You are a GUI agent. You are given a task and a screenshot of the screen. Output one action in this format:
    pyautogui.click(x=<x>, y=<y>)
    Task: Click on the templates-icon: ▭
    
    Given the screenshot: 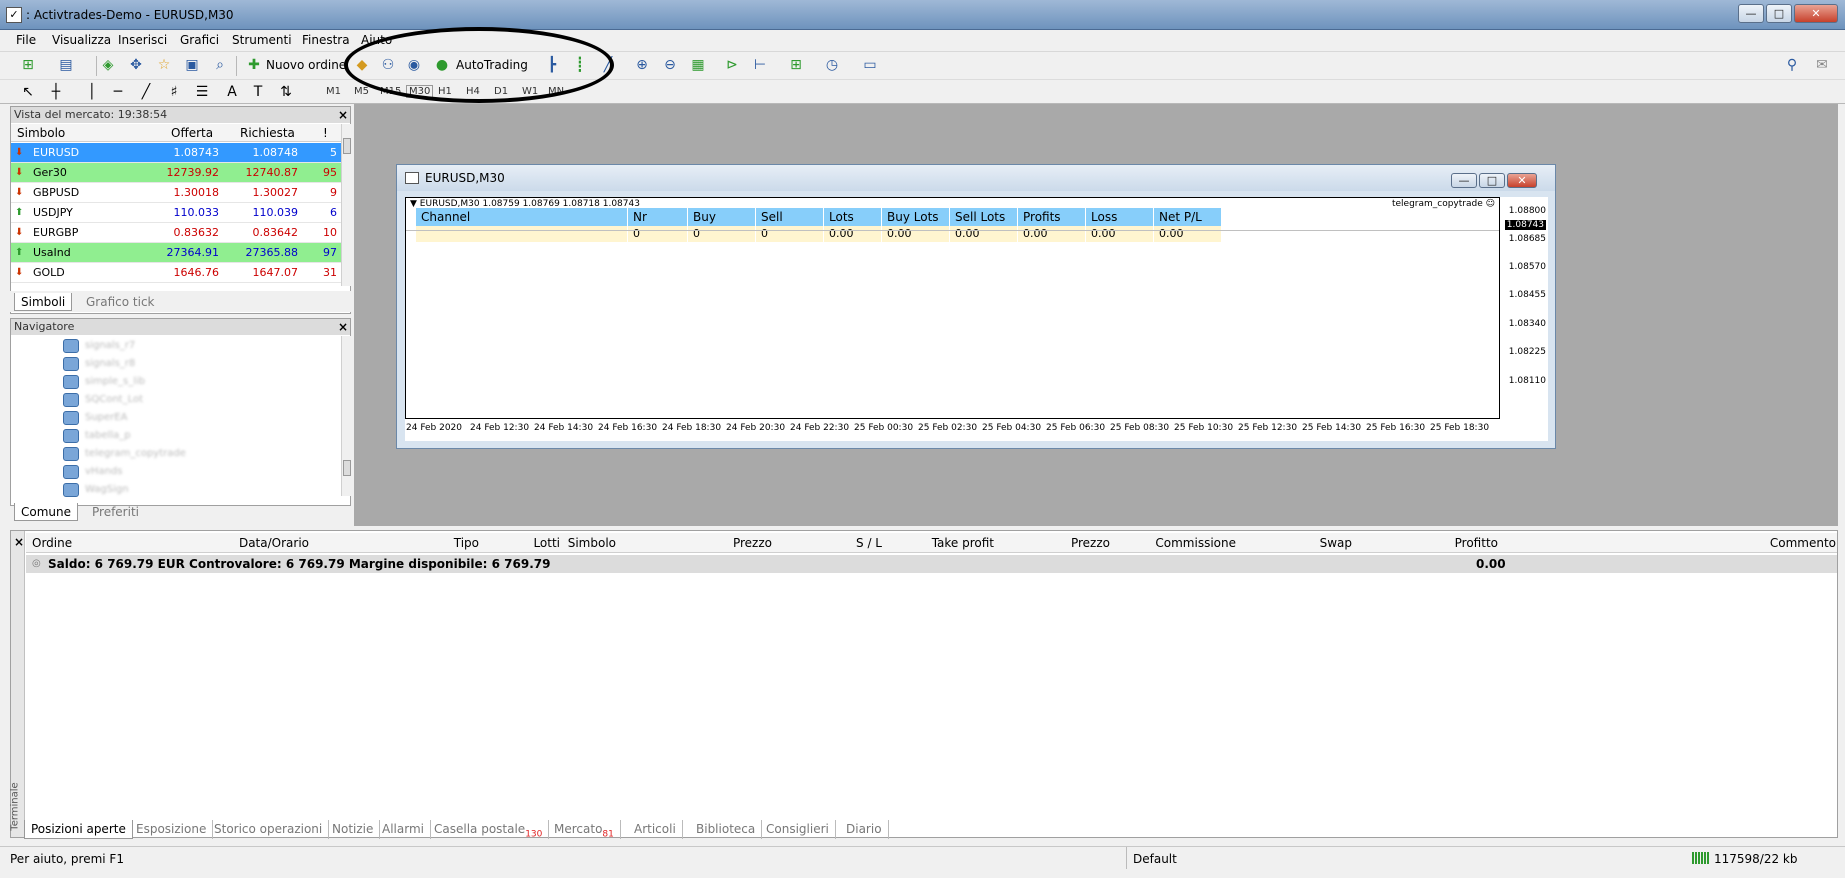 What is the action you would take?
    pyautogui.click(x=870, y=65)
    